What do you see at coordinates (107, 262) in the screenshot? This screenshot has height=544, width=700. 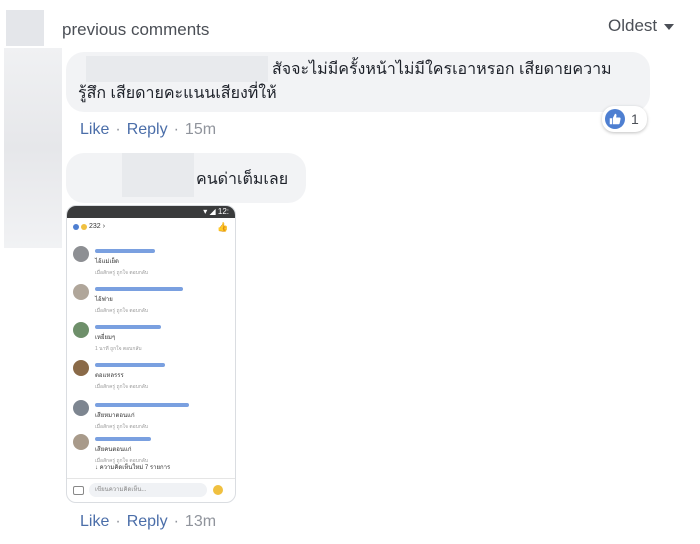 I see `phone-comment-text: ไอ้แม่เย็ด` at bounding box center [107, 262].